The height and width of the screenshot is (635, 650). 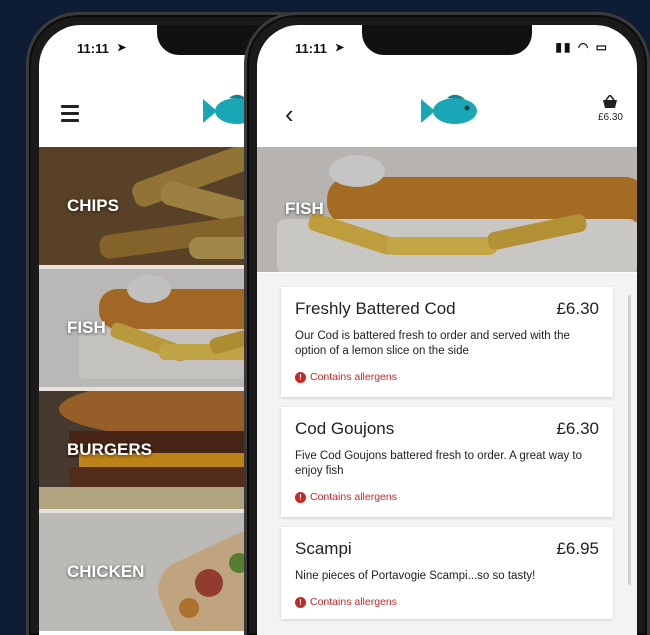 I want to click on basket-icon, so click(x=610, y=100).